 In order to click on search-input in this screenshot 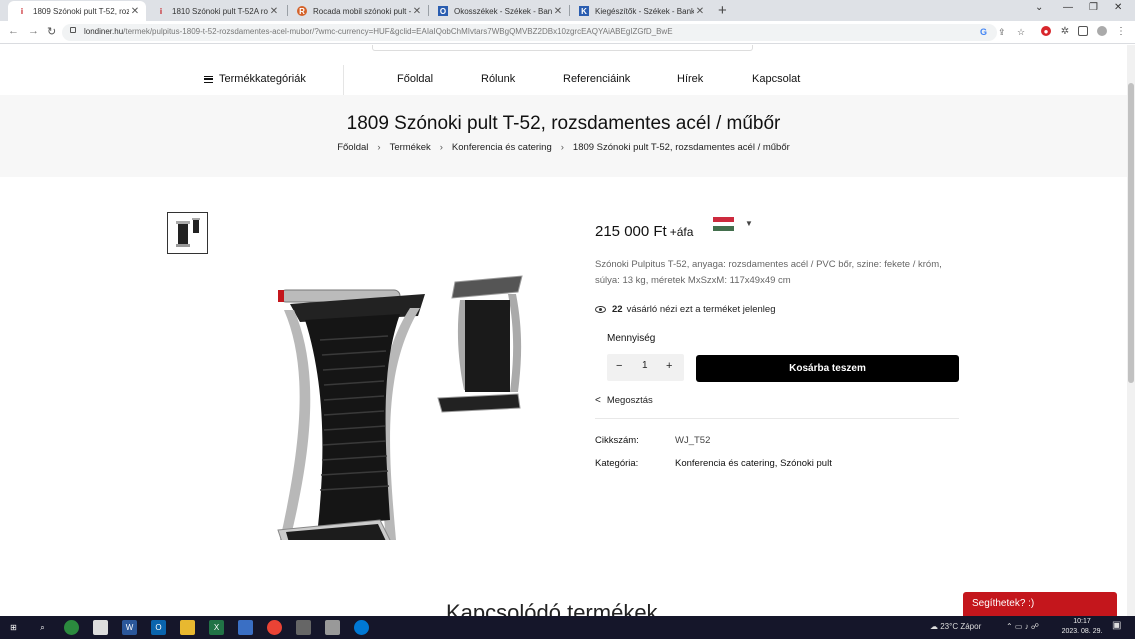, I will do `click(562, 48)`.